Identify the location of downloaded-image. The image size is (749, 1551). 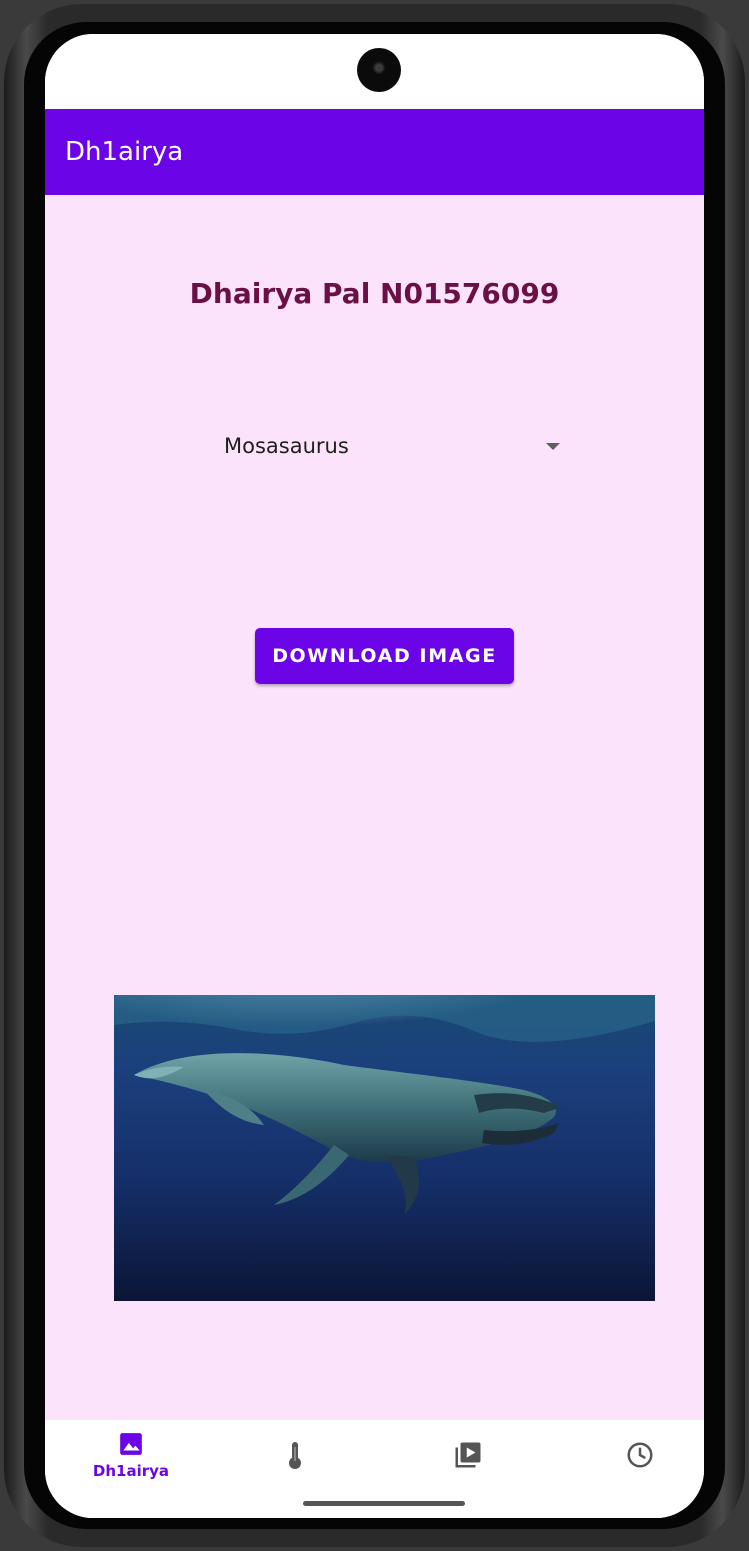
(384, 1148).